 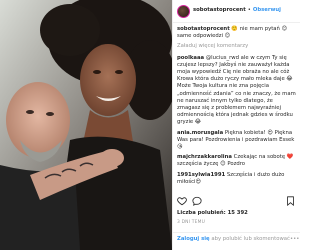 What do you see at coordinates (203, 29) in the screenshot?
I see `comment-username: sobotastoprocent` at bounding box center [203, 29].